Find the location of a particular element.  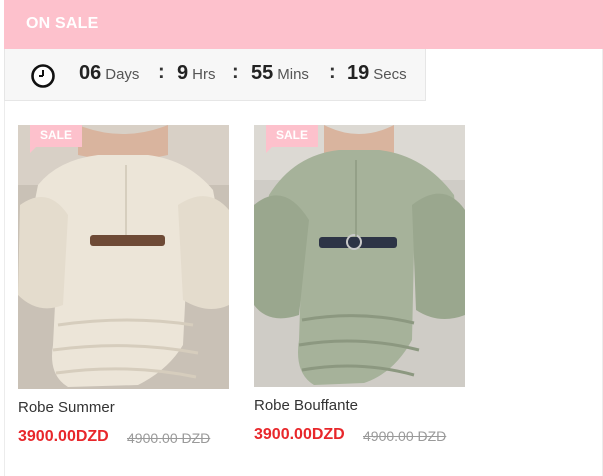

countdown-timer: 06 Days : 9 Hrs : 55 Mins : 19 Secs is located at coordinates (215, 75).